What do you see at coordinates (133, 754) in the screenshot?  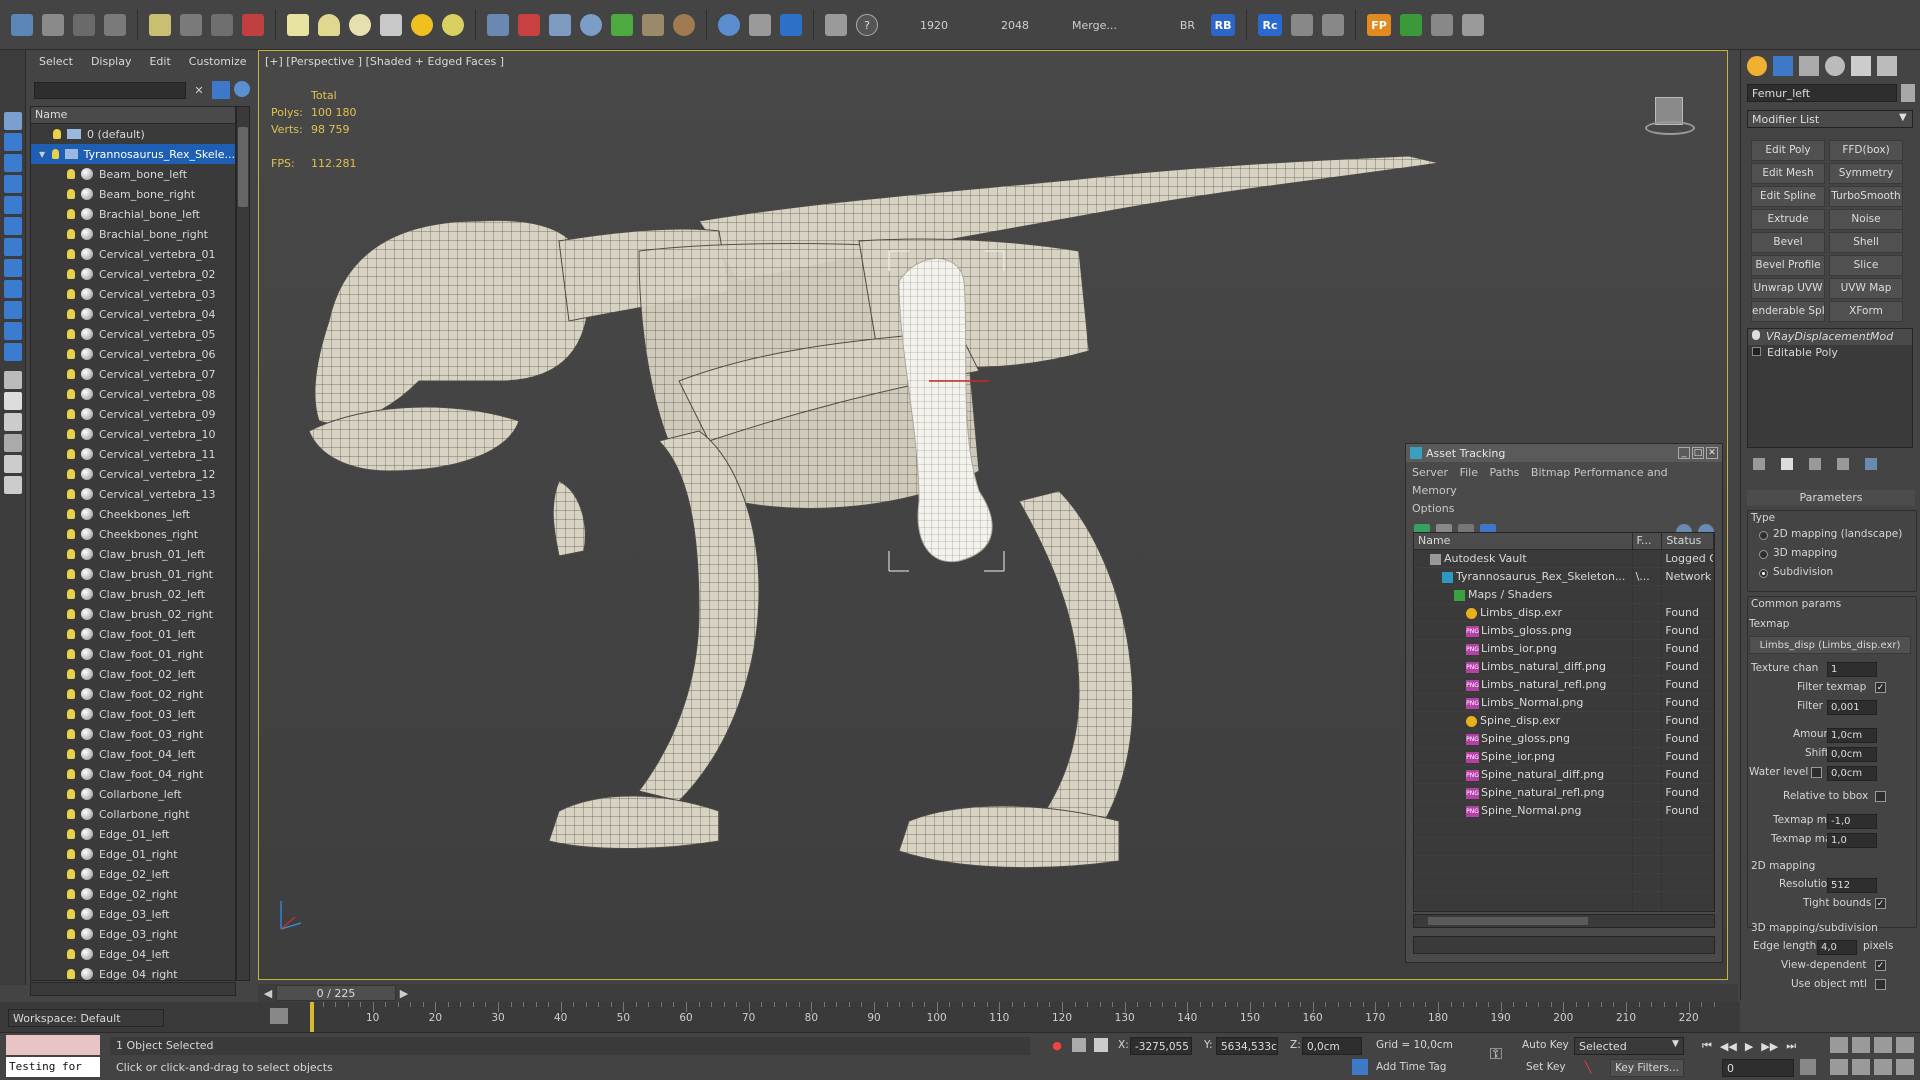 I see `explorer-row: Claw_foot_04_left` at bounding box center [133, 754].